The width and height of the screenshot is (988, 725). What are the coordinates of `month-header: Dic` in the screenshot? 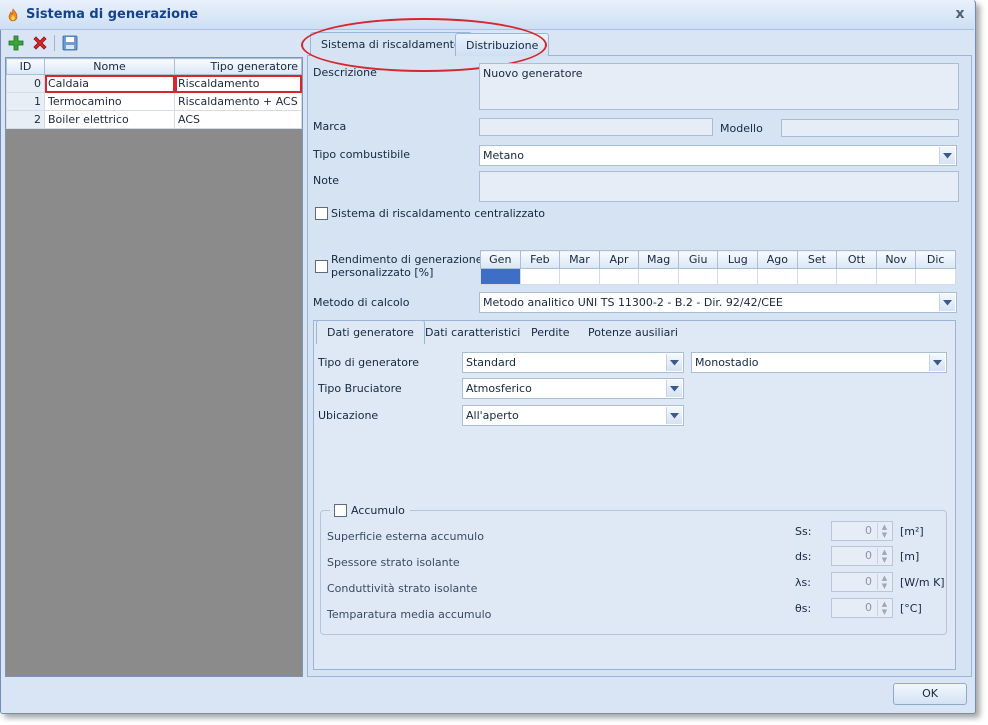 It's located at (935, 259).